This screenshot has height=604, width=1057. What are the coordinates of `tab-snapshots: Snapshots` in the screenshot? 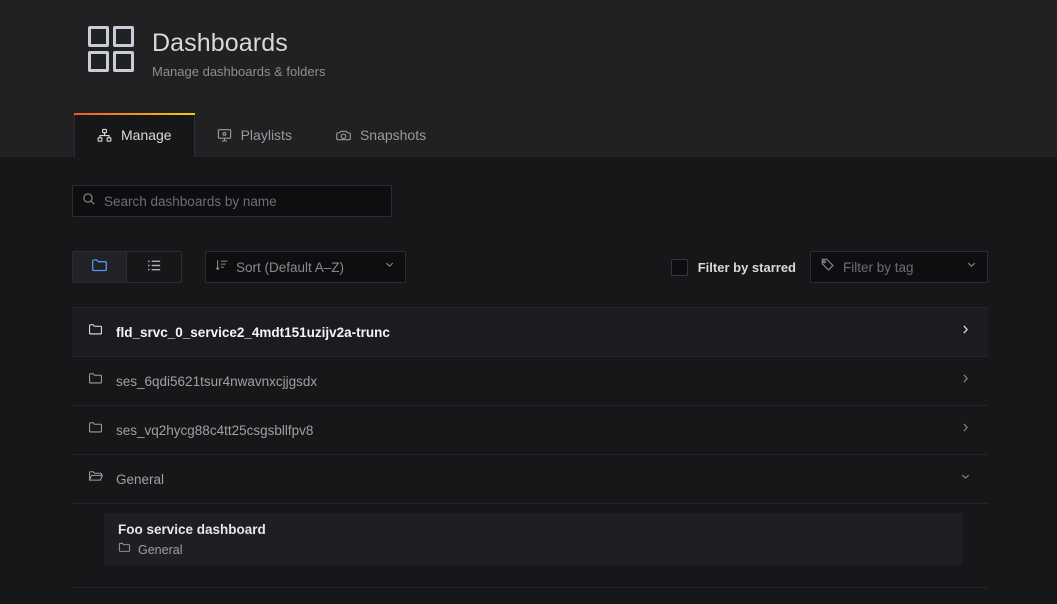 It's located at (381, 135).